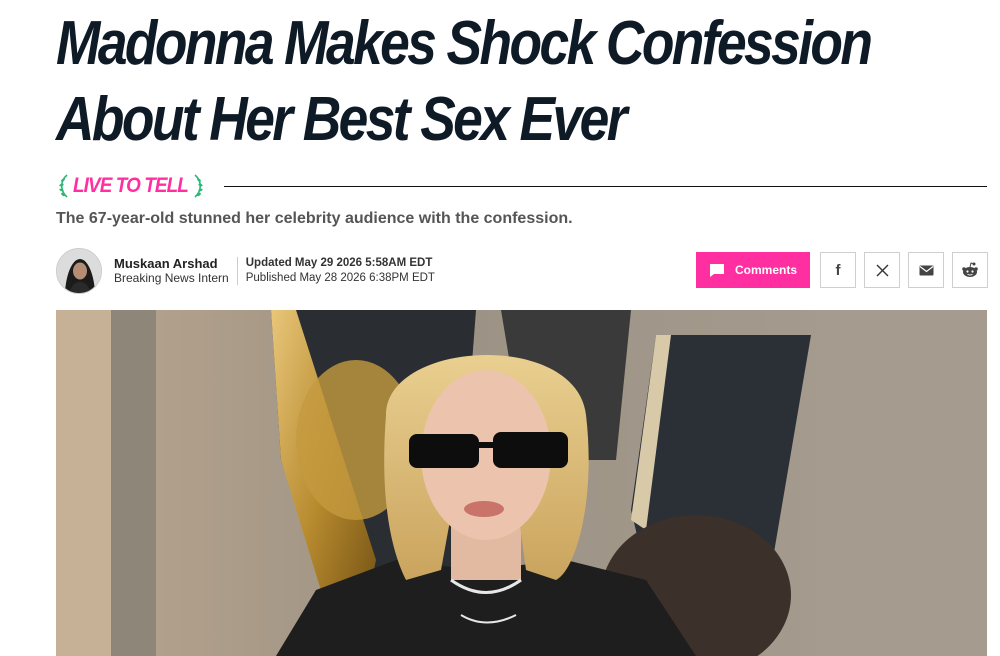  Describe the element at coordinates (131, 186) in the screenshot. I see `rubric-label: LIVE TO TELL` at that location.